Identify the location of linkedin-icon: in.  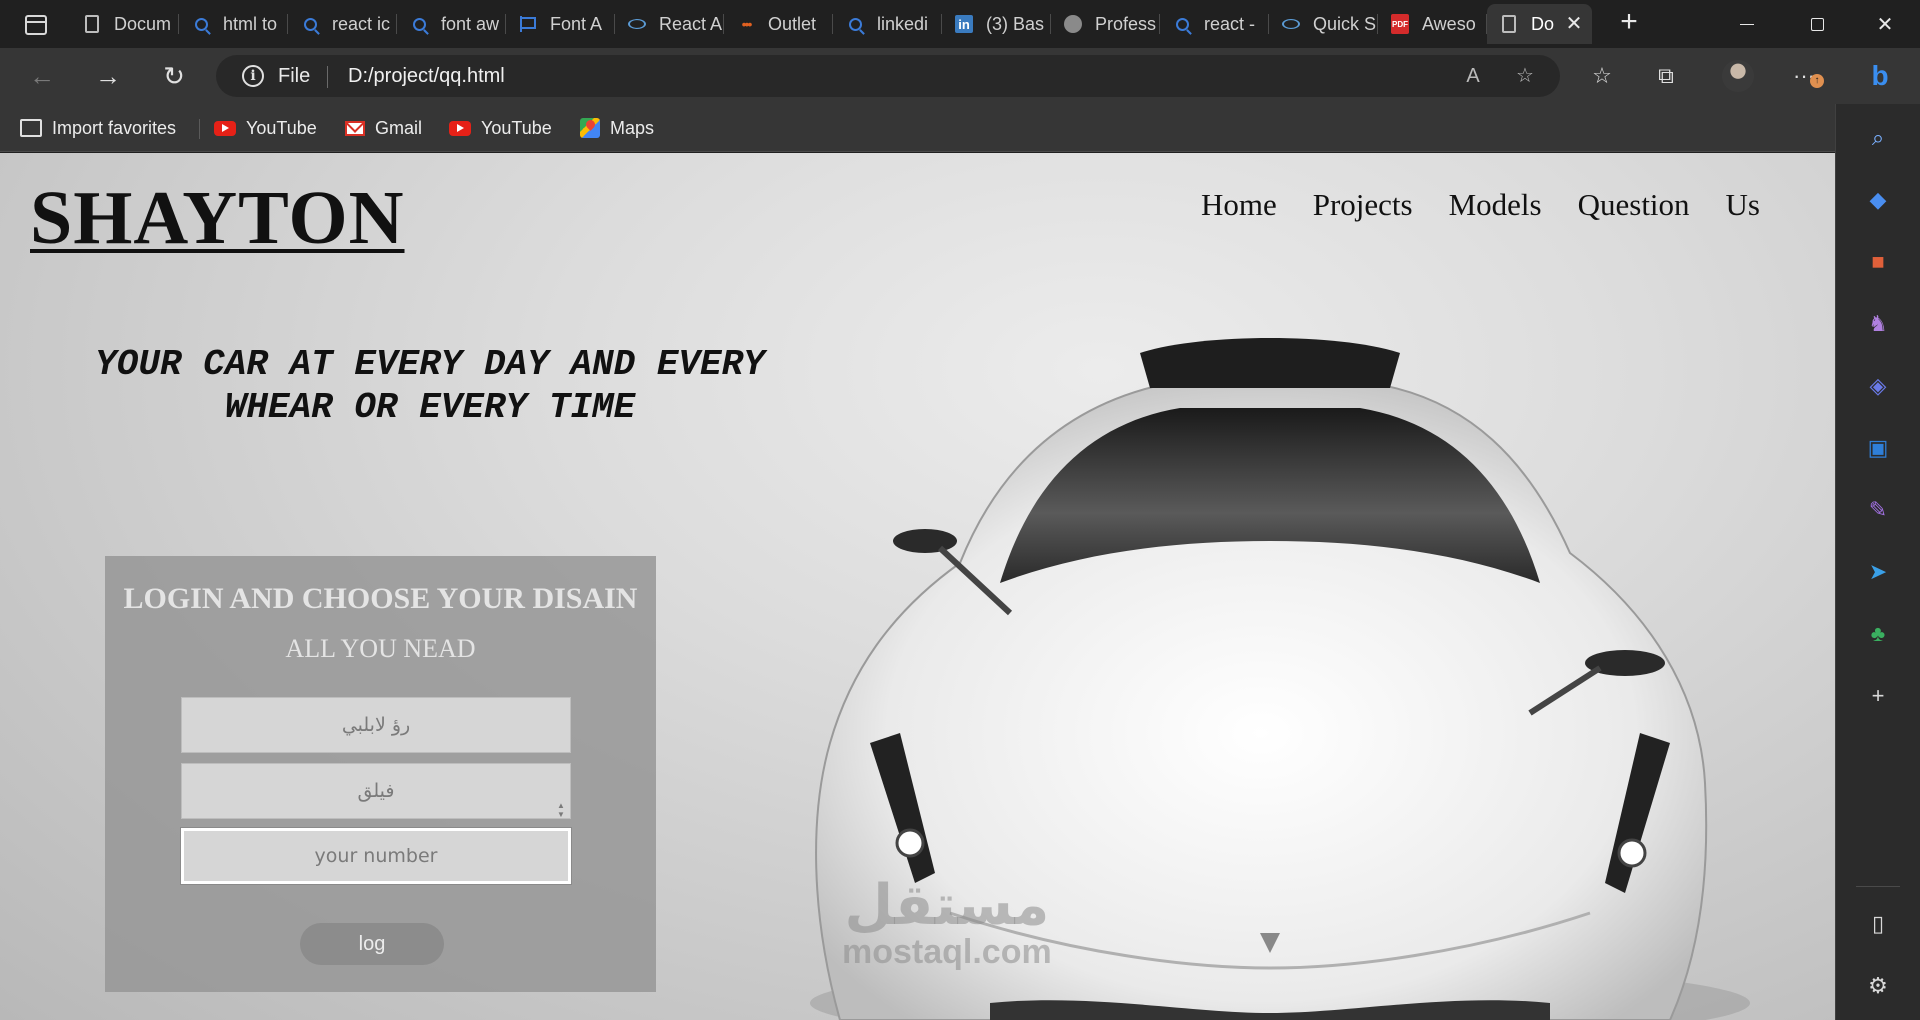
(964, 24).